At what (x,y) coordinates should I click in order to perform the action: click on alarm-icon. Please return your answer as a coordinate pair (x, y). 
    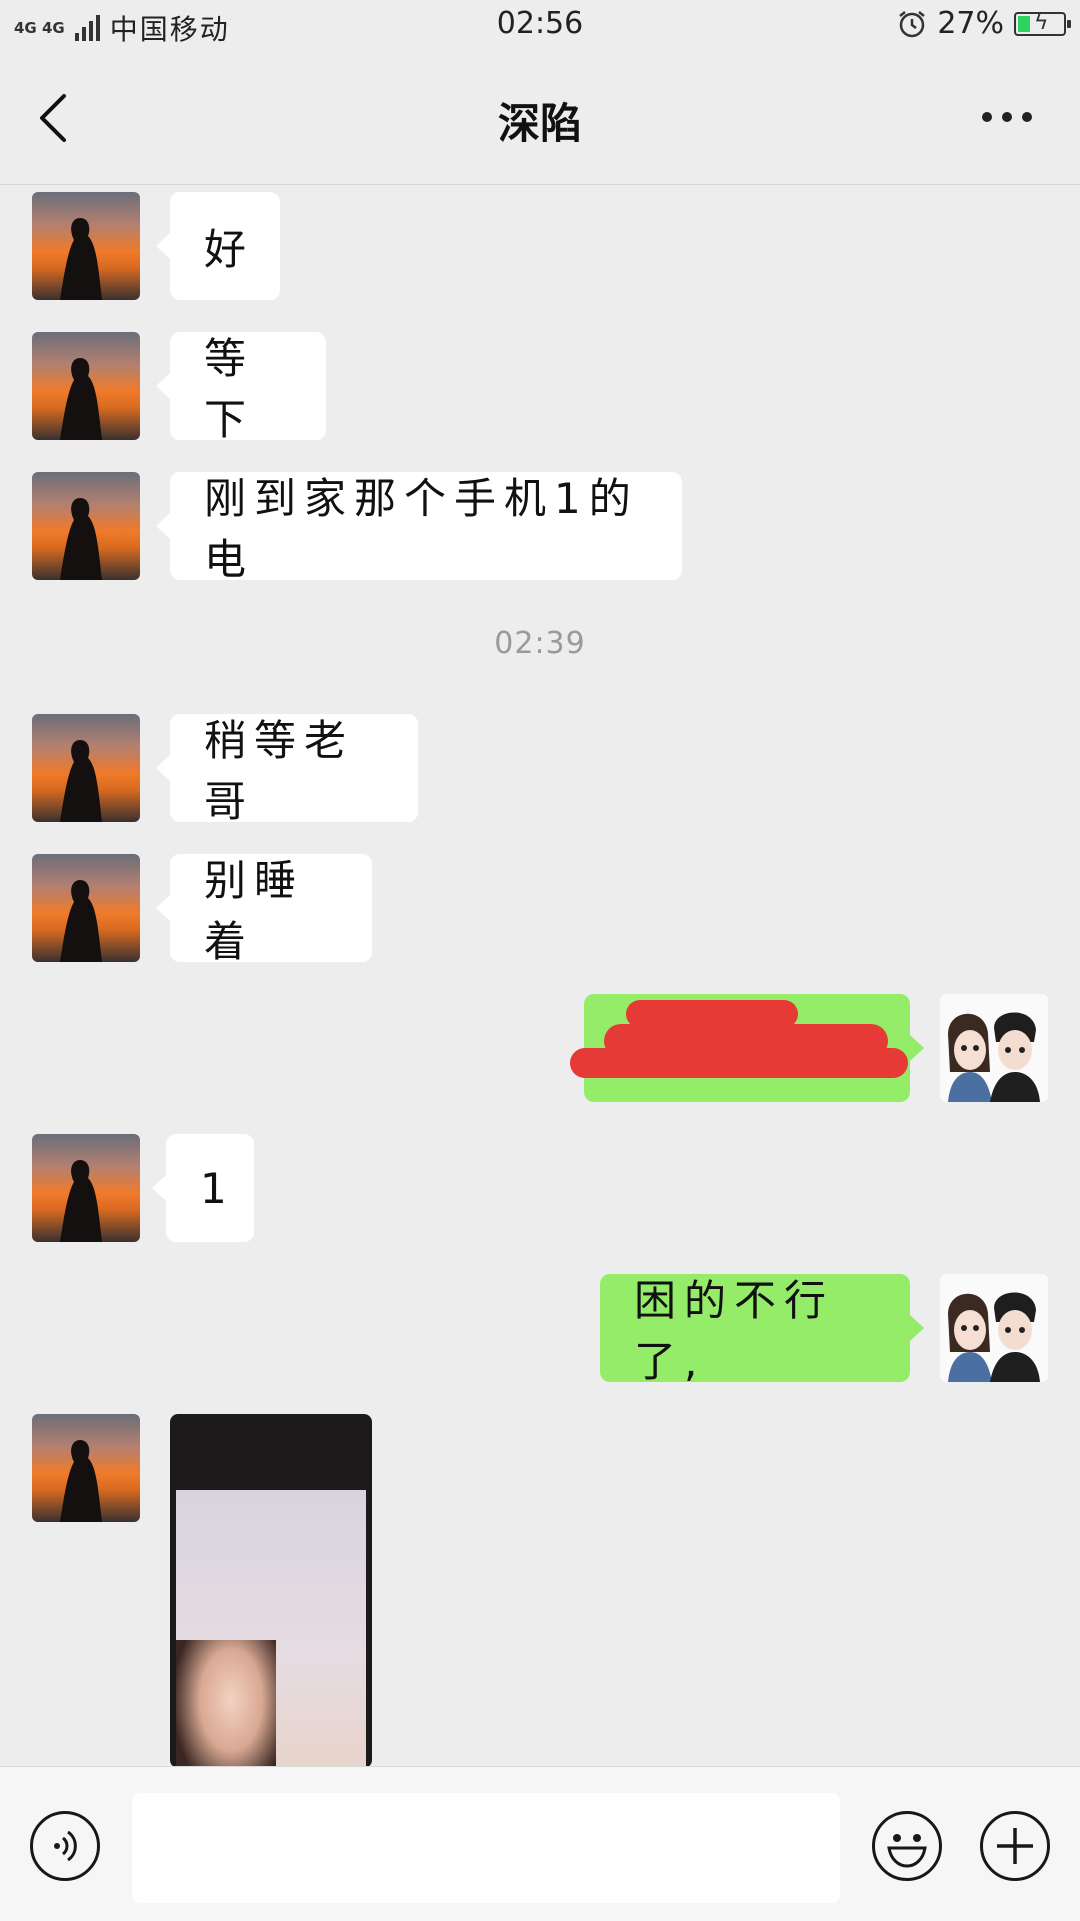
    Looking at the image, I should click on (912, 23).